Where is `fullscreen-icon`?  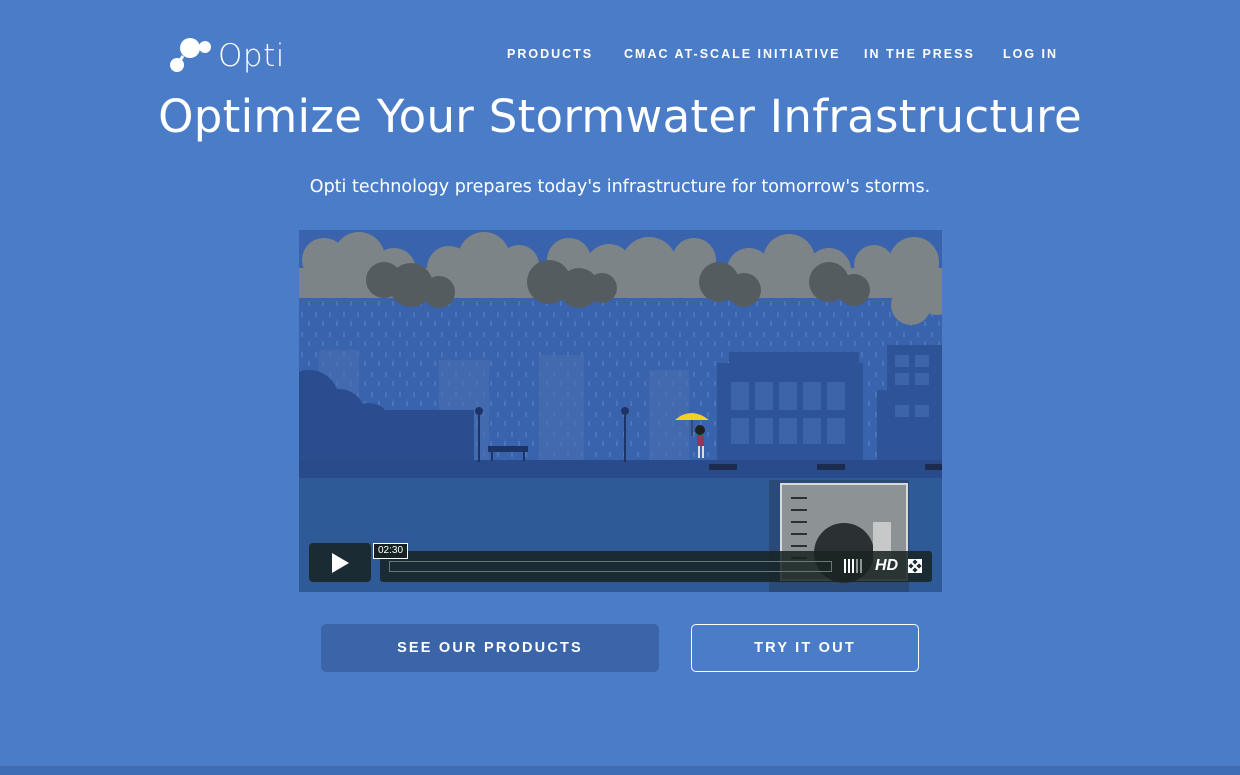
fullscreen-icon is located at coordinates (915, 566).